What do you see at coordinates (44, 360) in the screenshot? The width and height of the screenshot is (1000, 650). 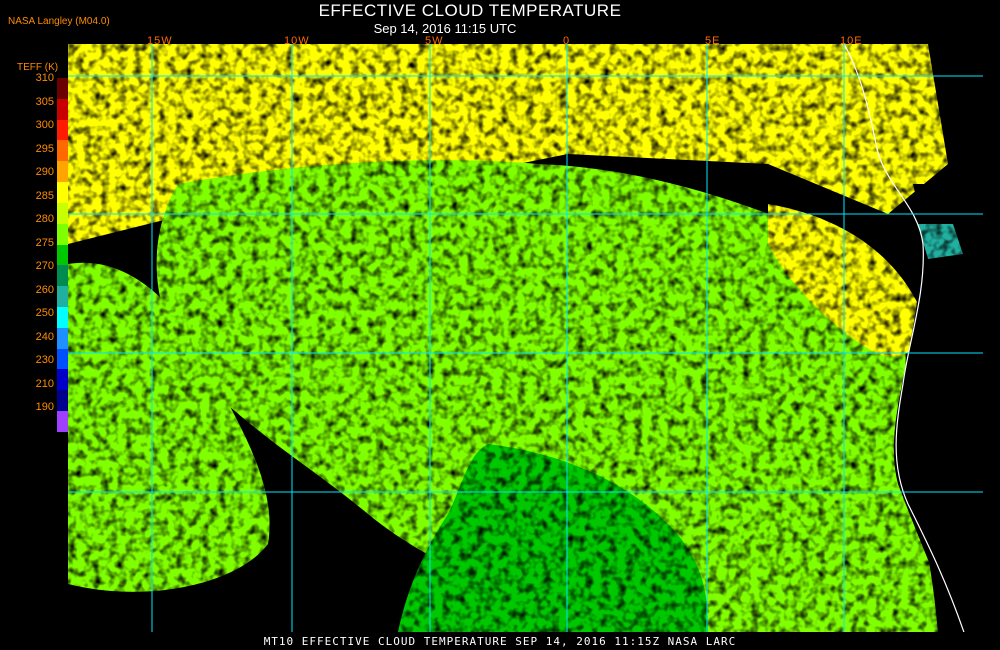 I see `colorbar-tick-label: 230` at bounding box center [44, 360].